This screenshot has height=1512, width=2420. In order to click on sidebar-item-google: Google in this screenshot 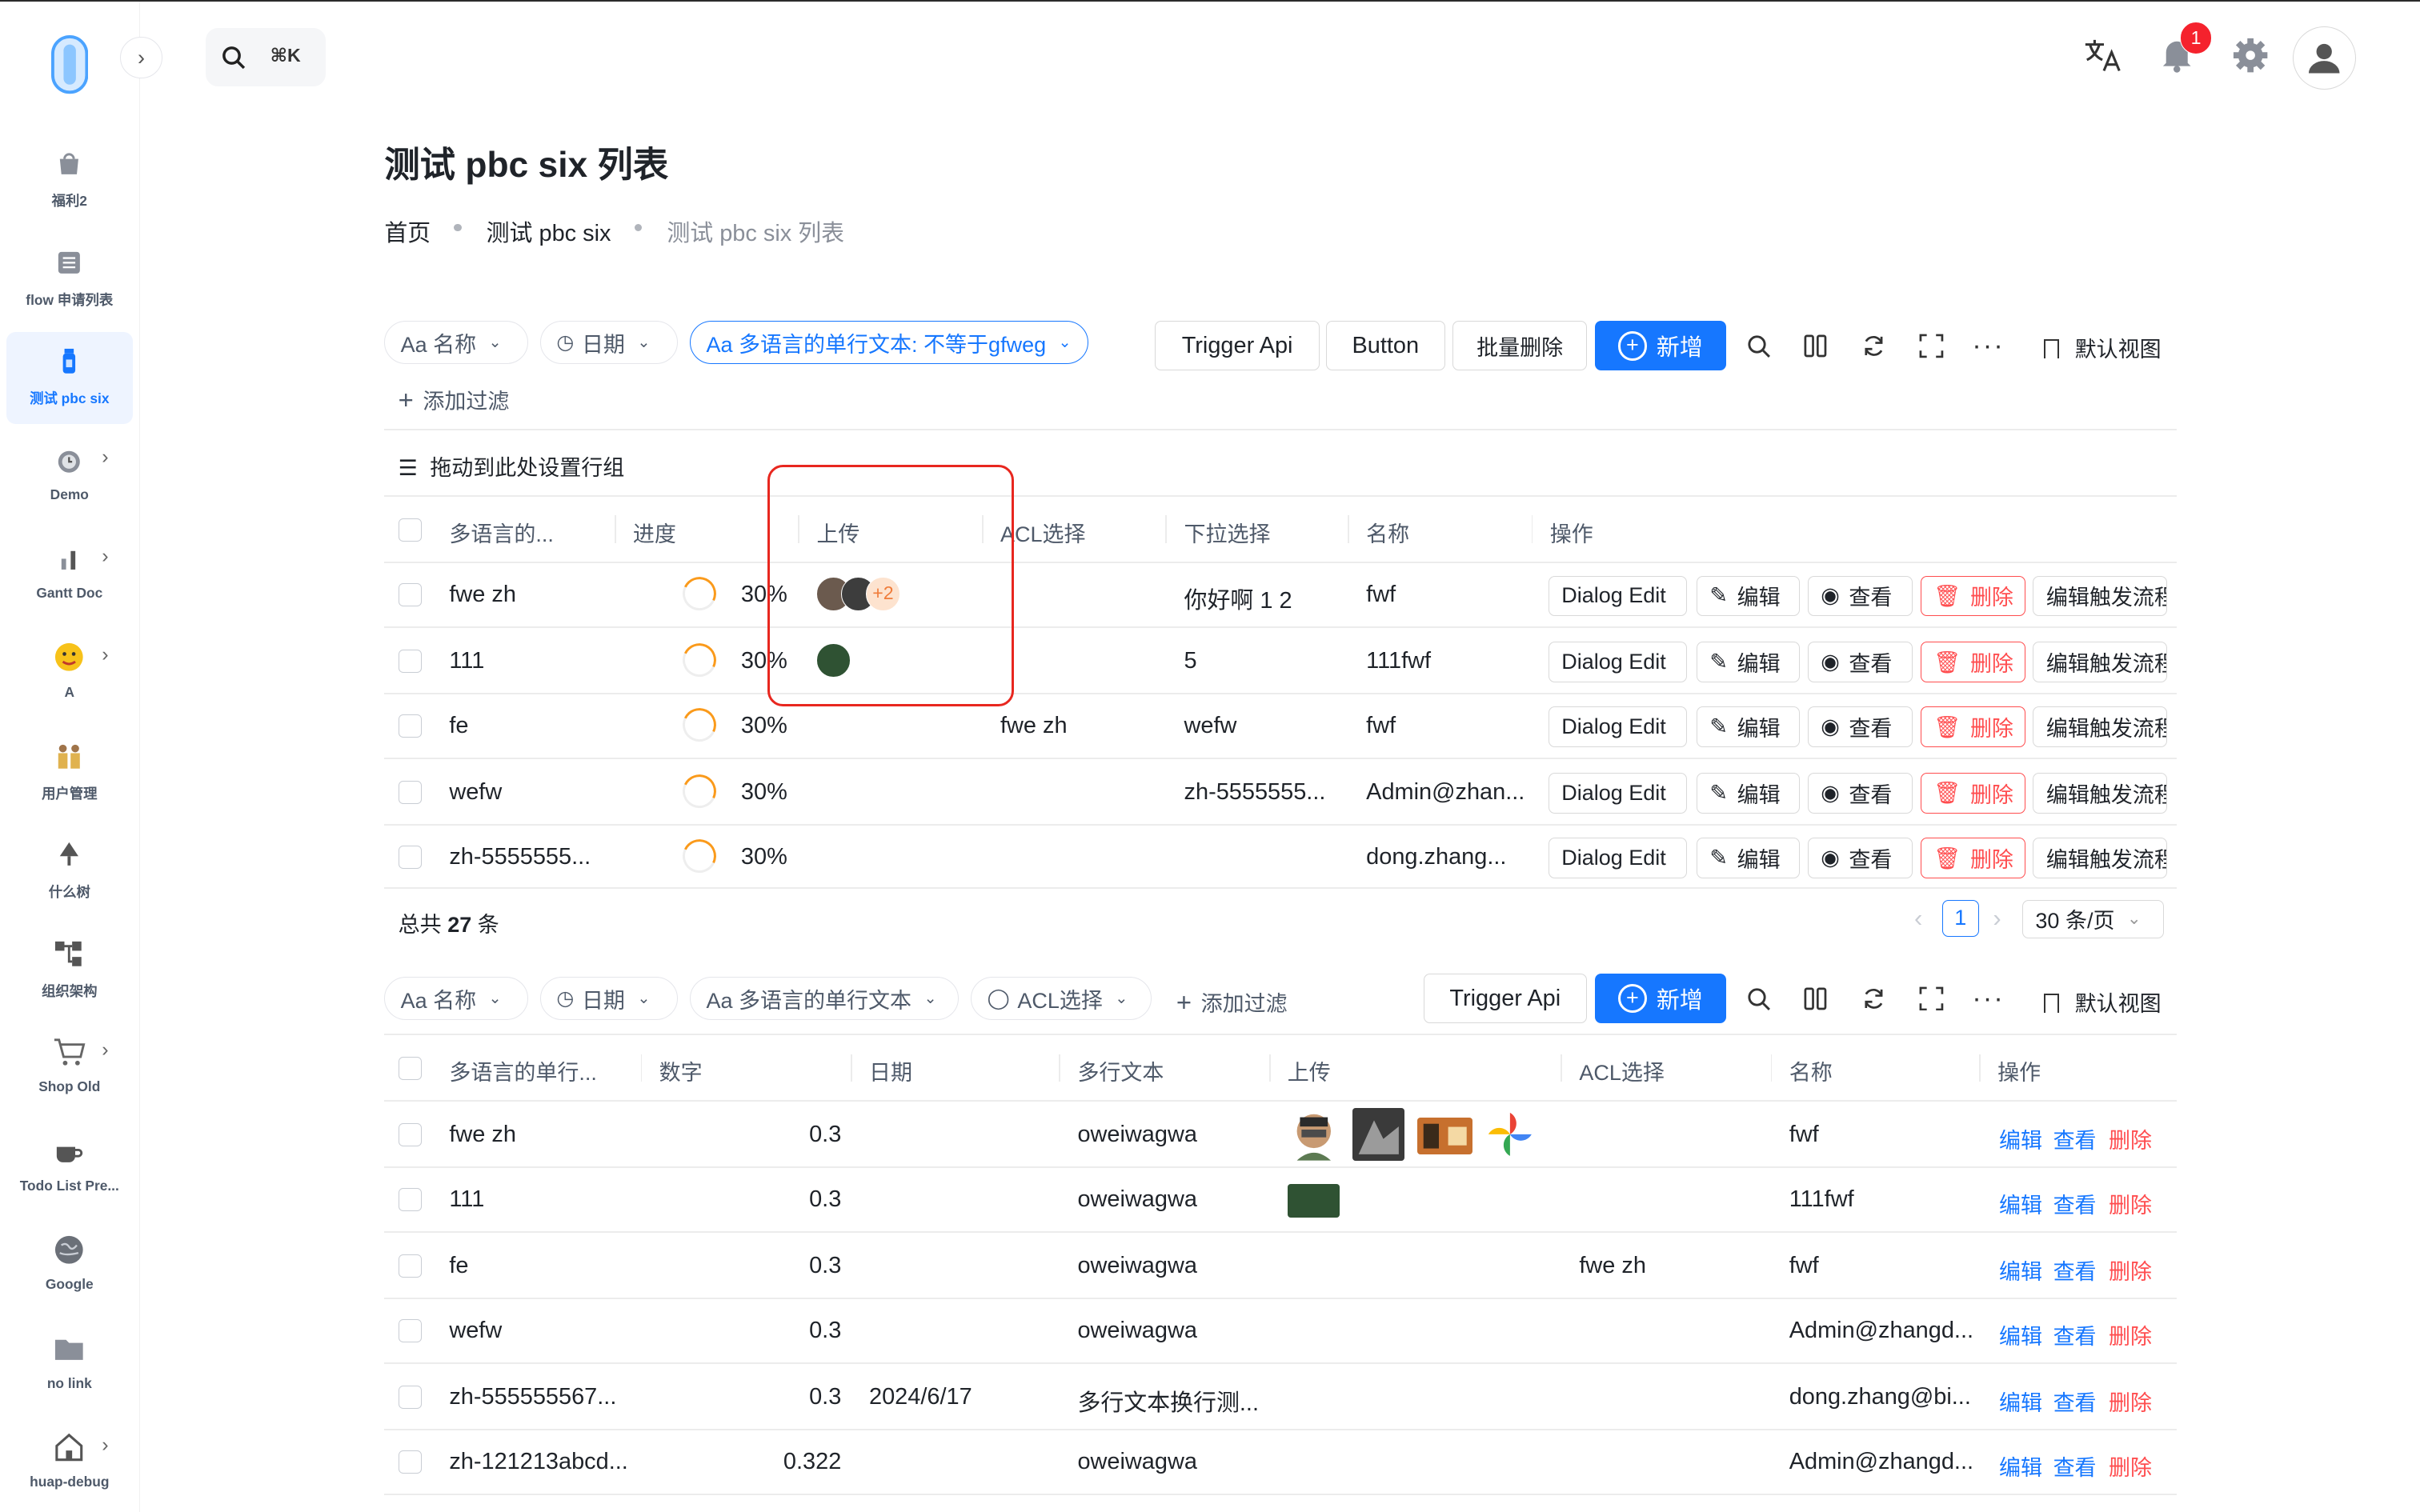, I will do `click(69, 1267)`.